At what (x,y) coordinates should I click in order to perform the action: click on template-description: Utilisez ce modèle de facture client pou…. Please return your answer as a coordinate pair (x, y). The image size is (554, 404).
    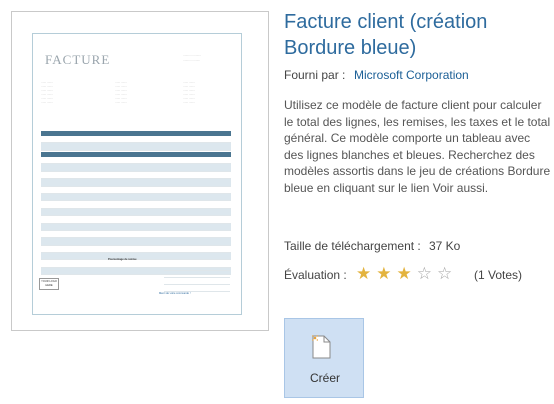
    Looking at the image, I should click on (417, 146).